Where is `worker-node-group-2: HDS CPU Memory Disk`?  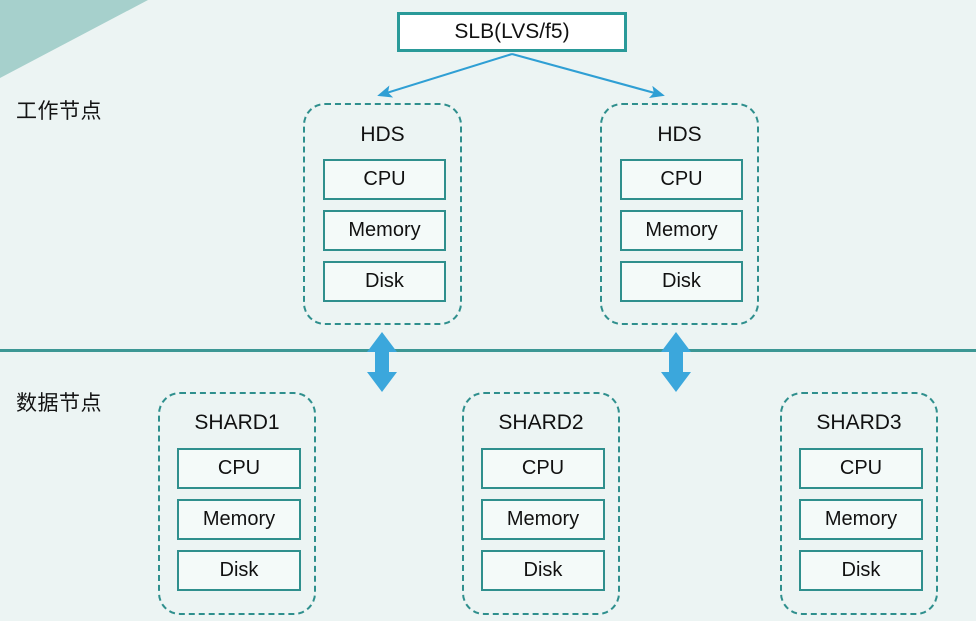 worker-node-group-2: HDS CPU Memory Disk is located at coordinates (679, 214).